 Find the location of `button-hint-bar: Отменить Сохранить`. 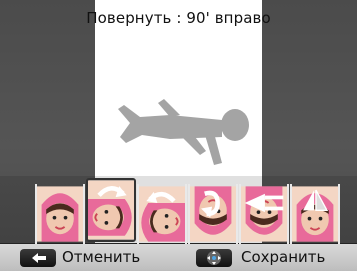

button-hint-bar: Отменить Сохранить is located at coordinates (178, 257).